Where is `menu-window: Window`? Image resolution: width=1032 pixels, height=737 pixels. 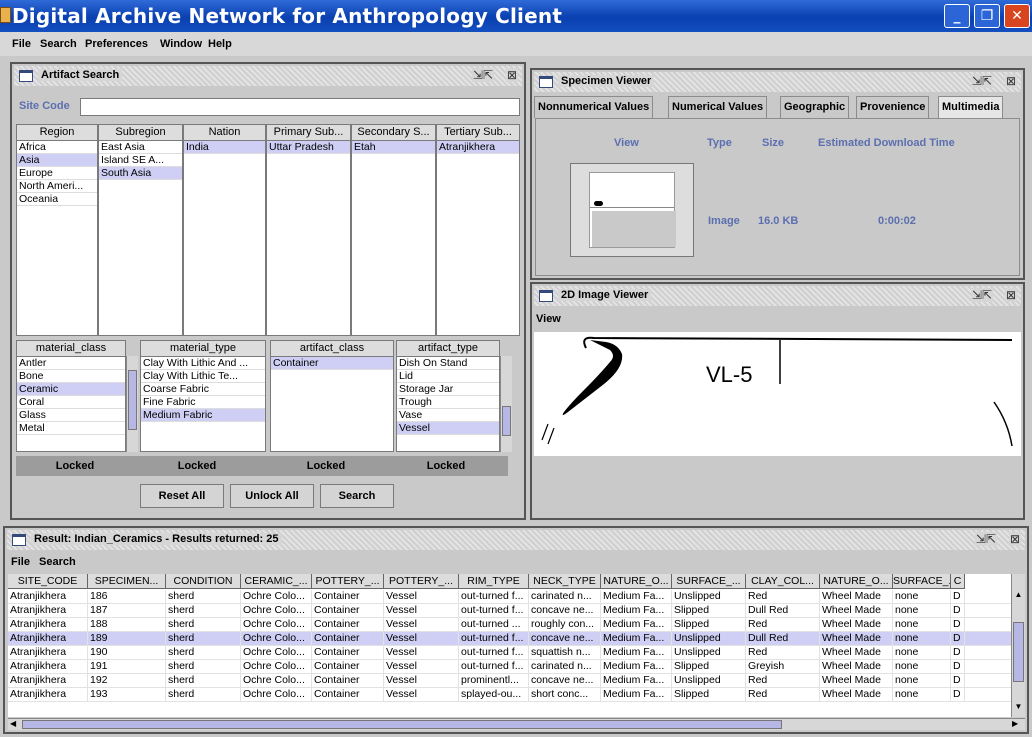
menu-window: Window is located at coordinates (181, 44).